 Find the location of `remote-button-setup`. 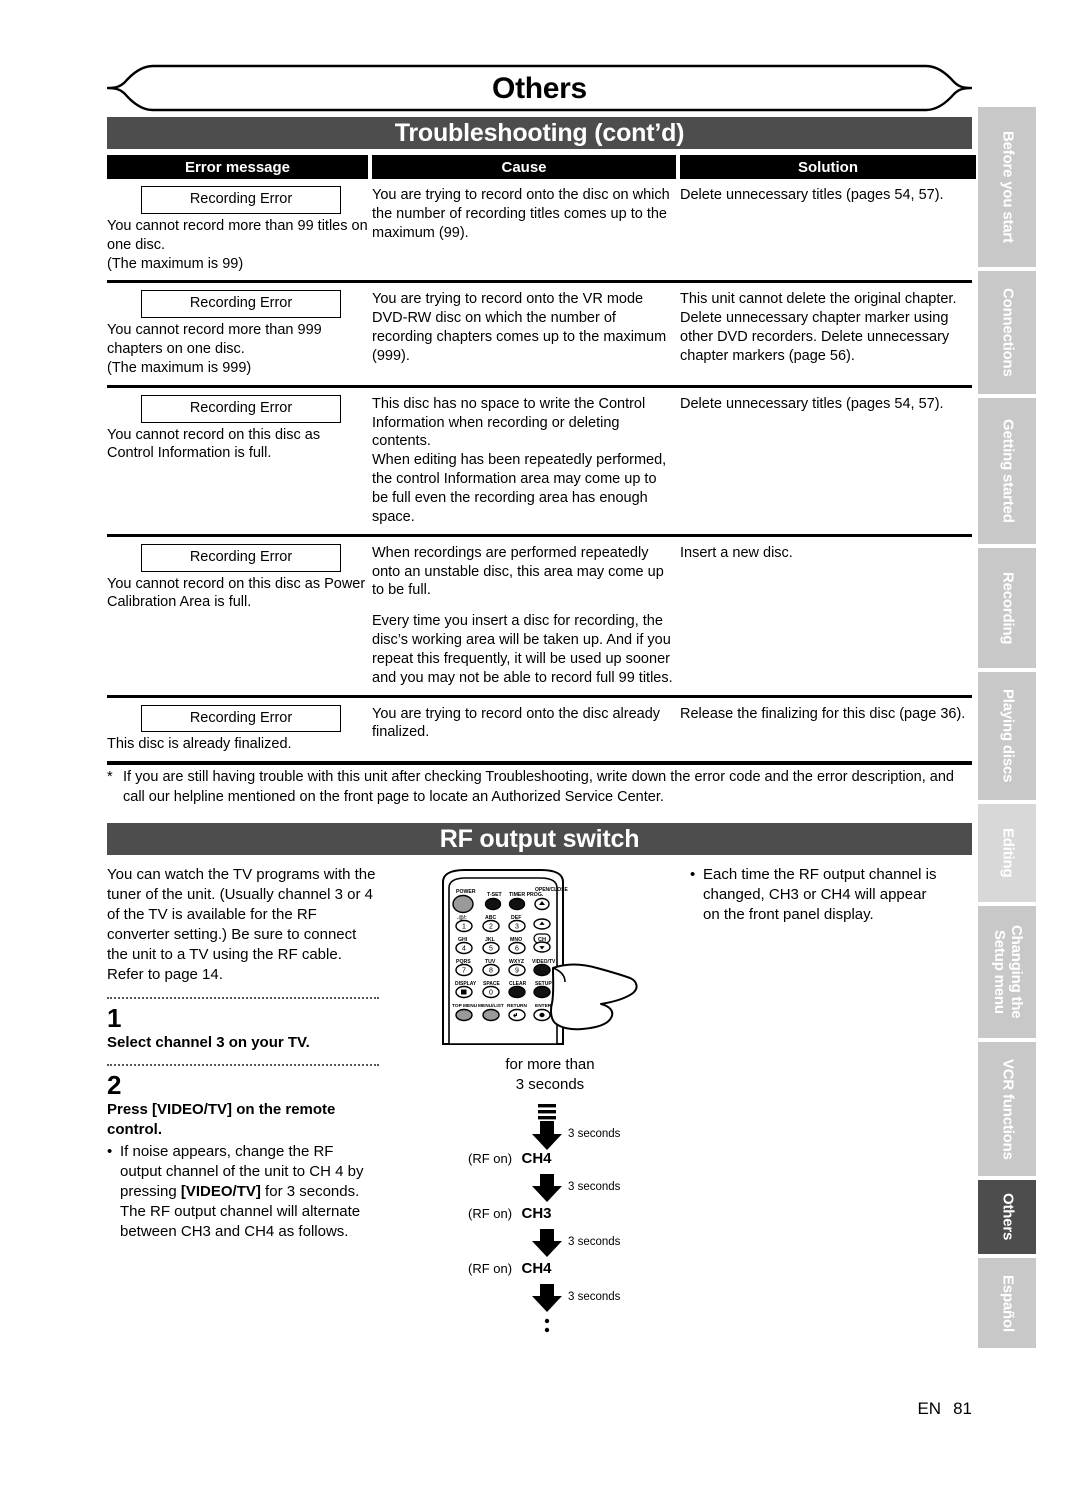

remote-button-setup is located at coordinates (542, 992).